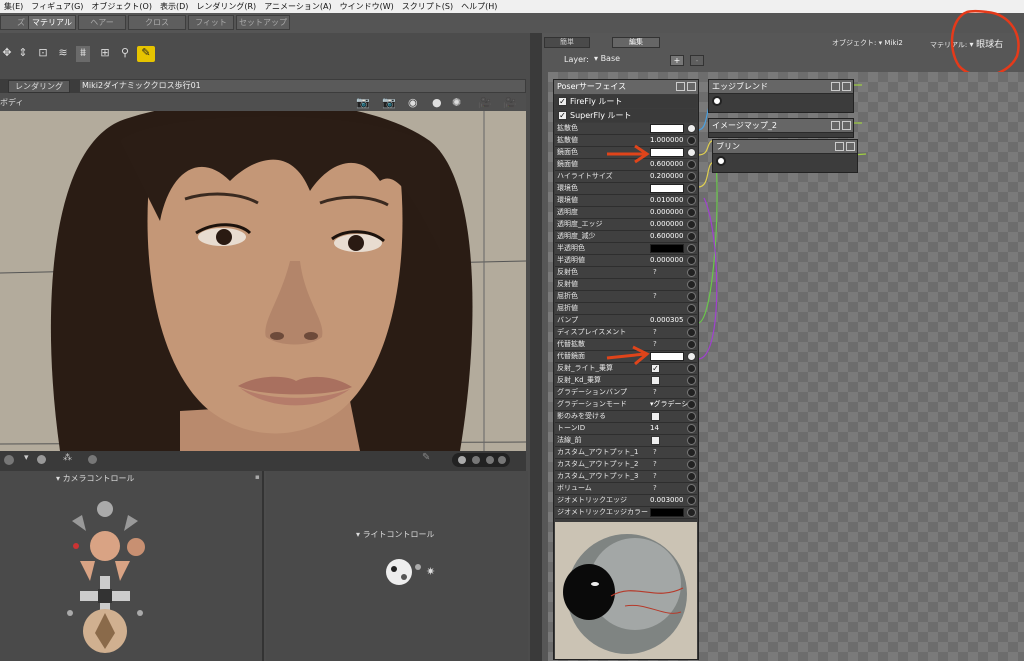 The image size is (1024, 661). What do you see at coordinates (413, 102) in the screenshot?
I see `camera-icon-3: ◉` at bounding box center [413, 102].